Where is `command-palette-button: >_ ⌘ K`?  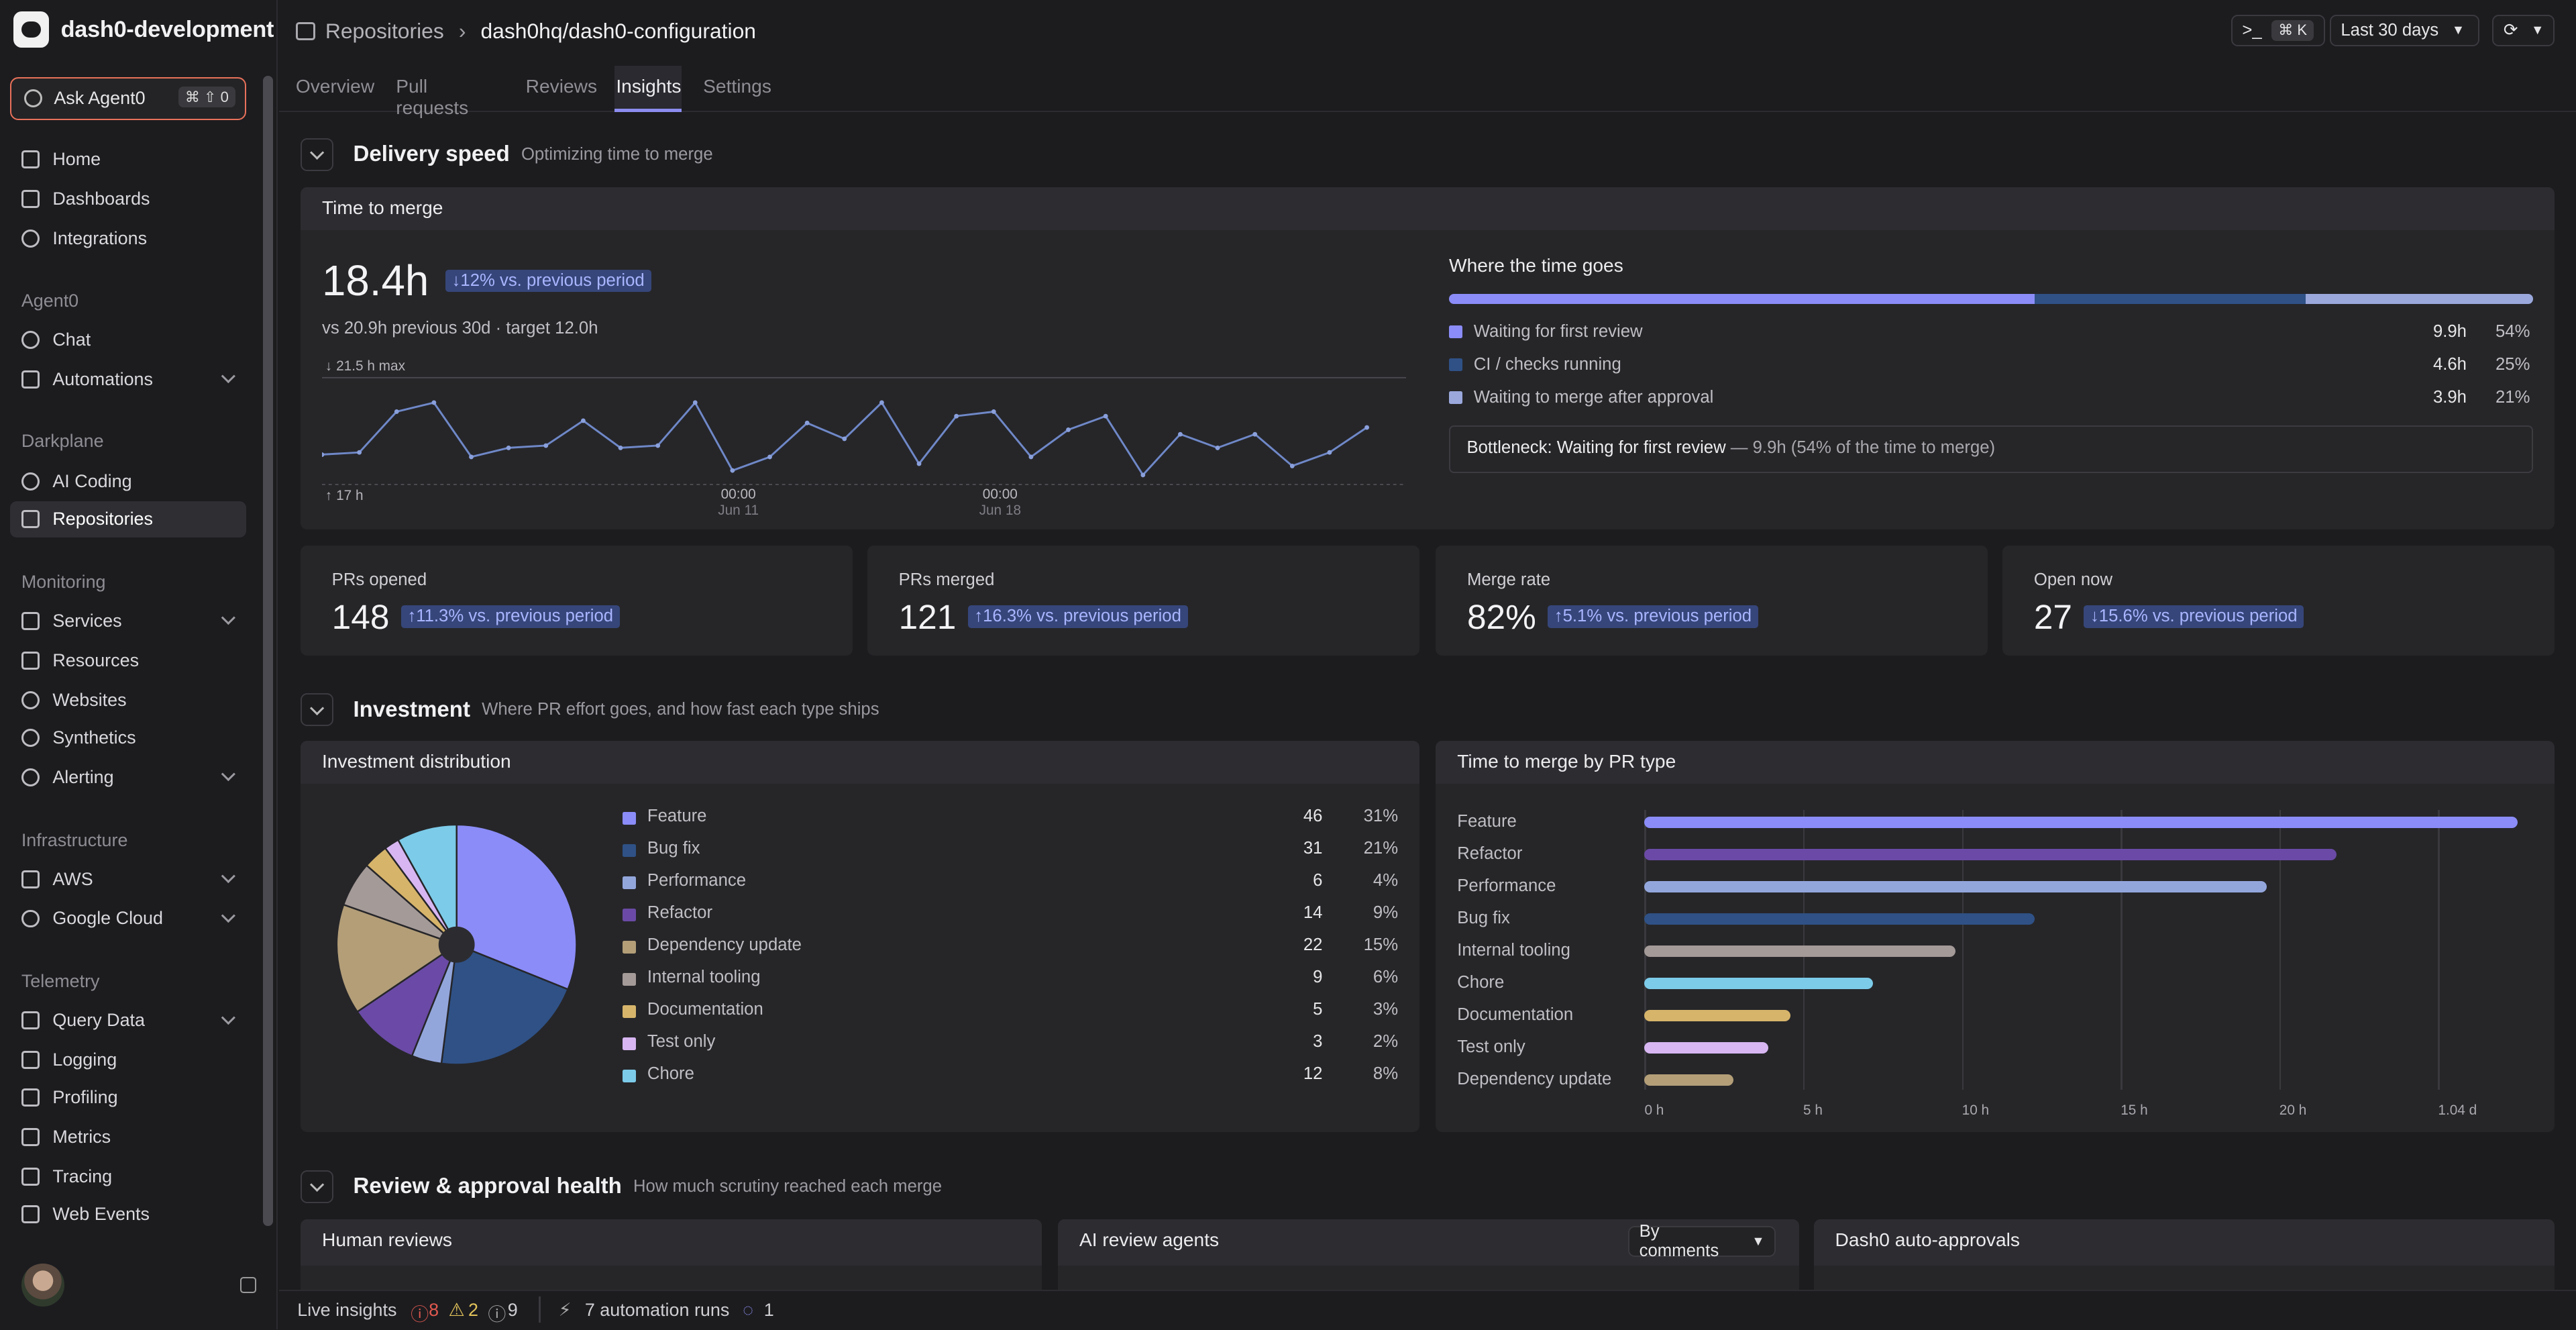
command-palette-button: >_ ⌘ K is located at coordinates (2278, 30).